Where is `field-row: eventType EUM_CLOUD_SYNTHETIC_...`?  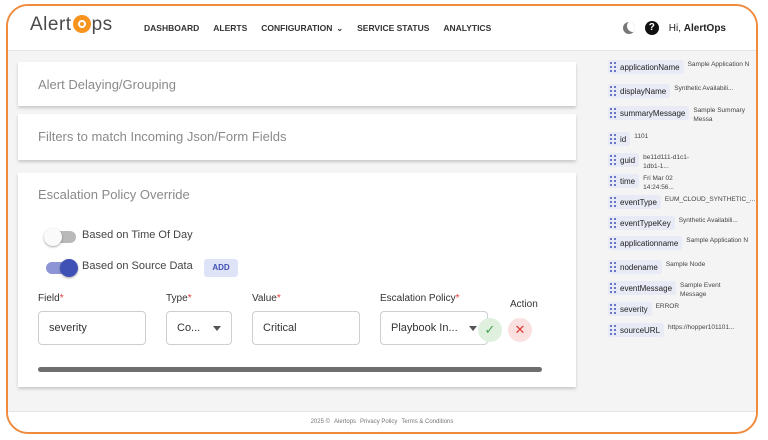 field-row: eventType EUM_CLOUD_SYNTHETIC_... is located at coordinates (681, 202).